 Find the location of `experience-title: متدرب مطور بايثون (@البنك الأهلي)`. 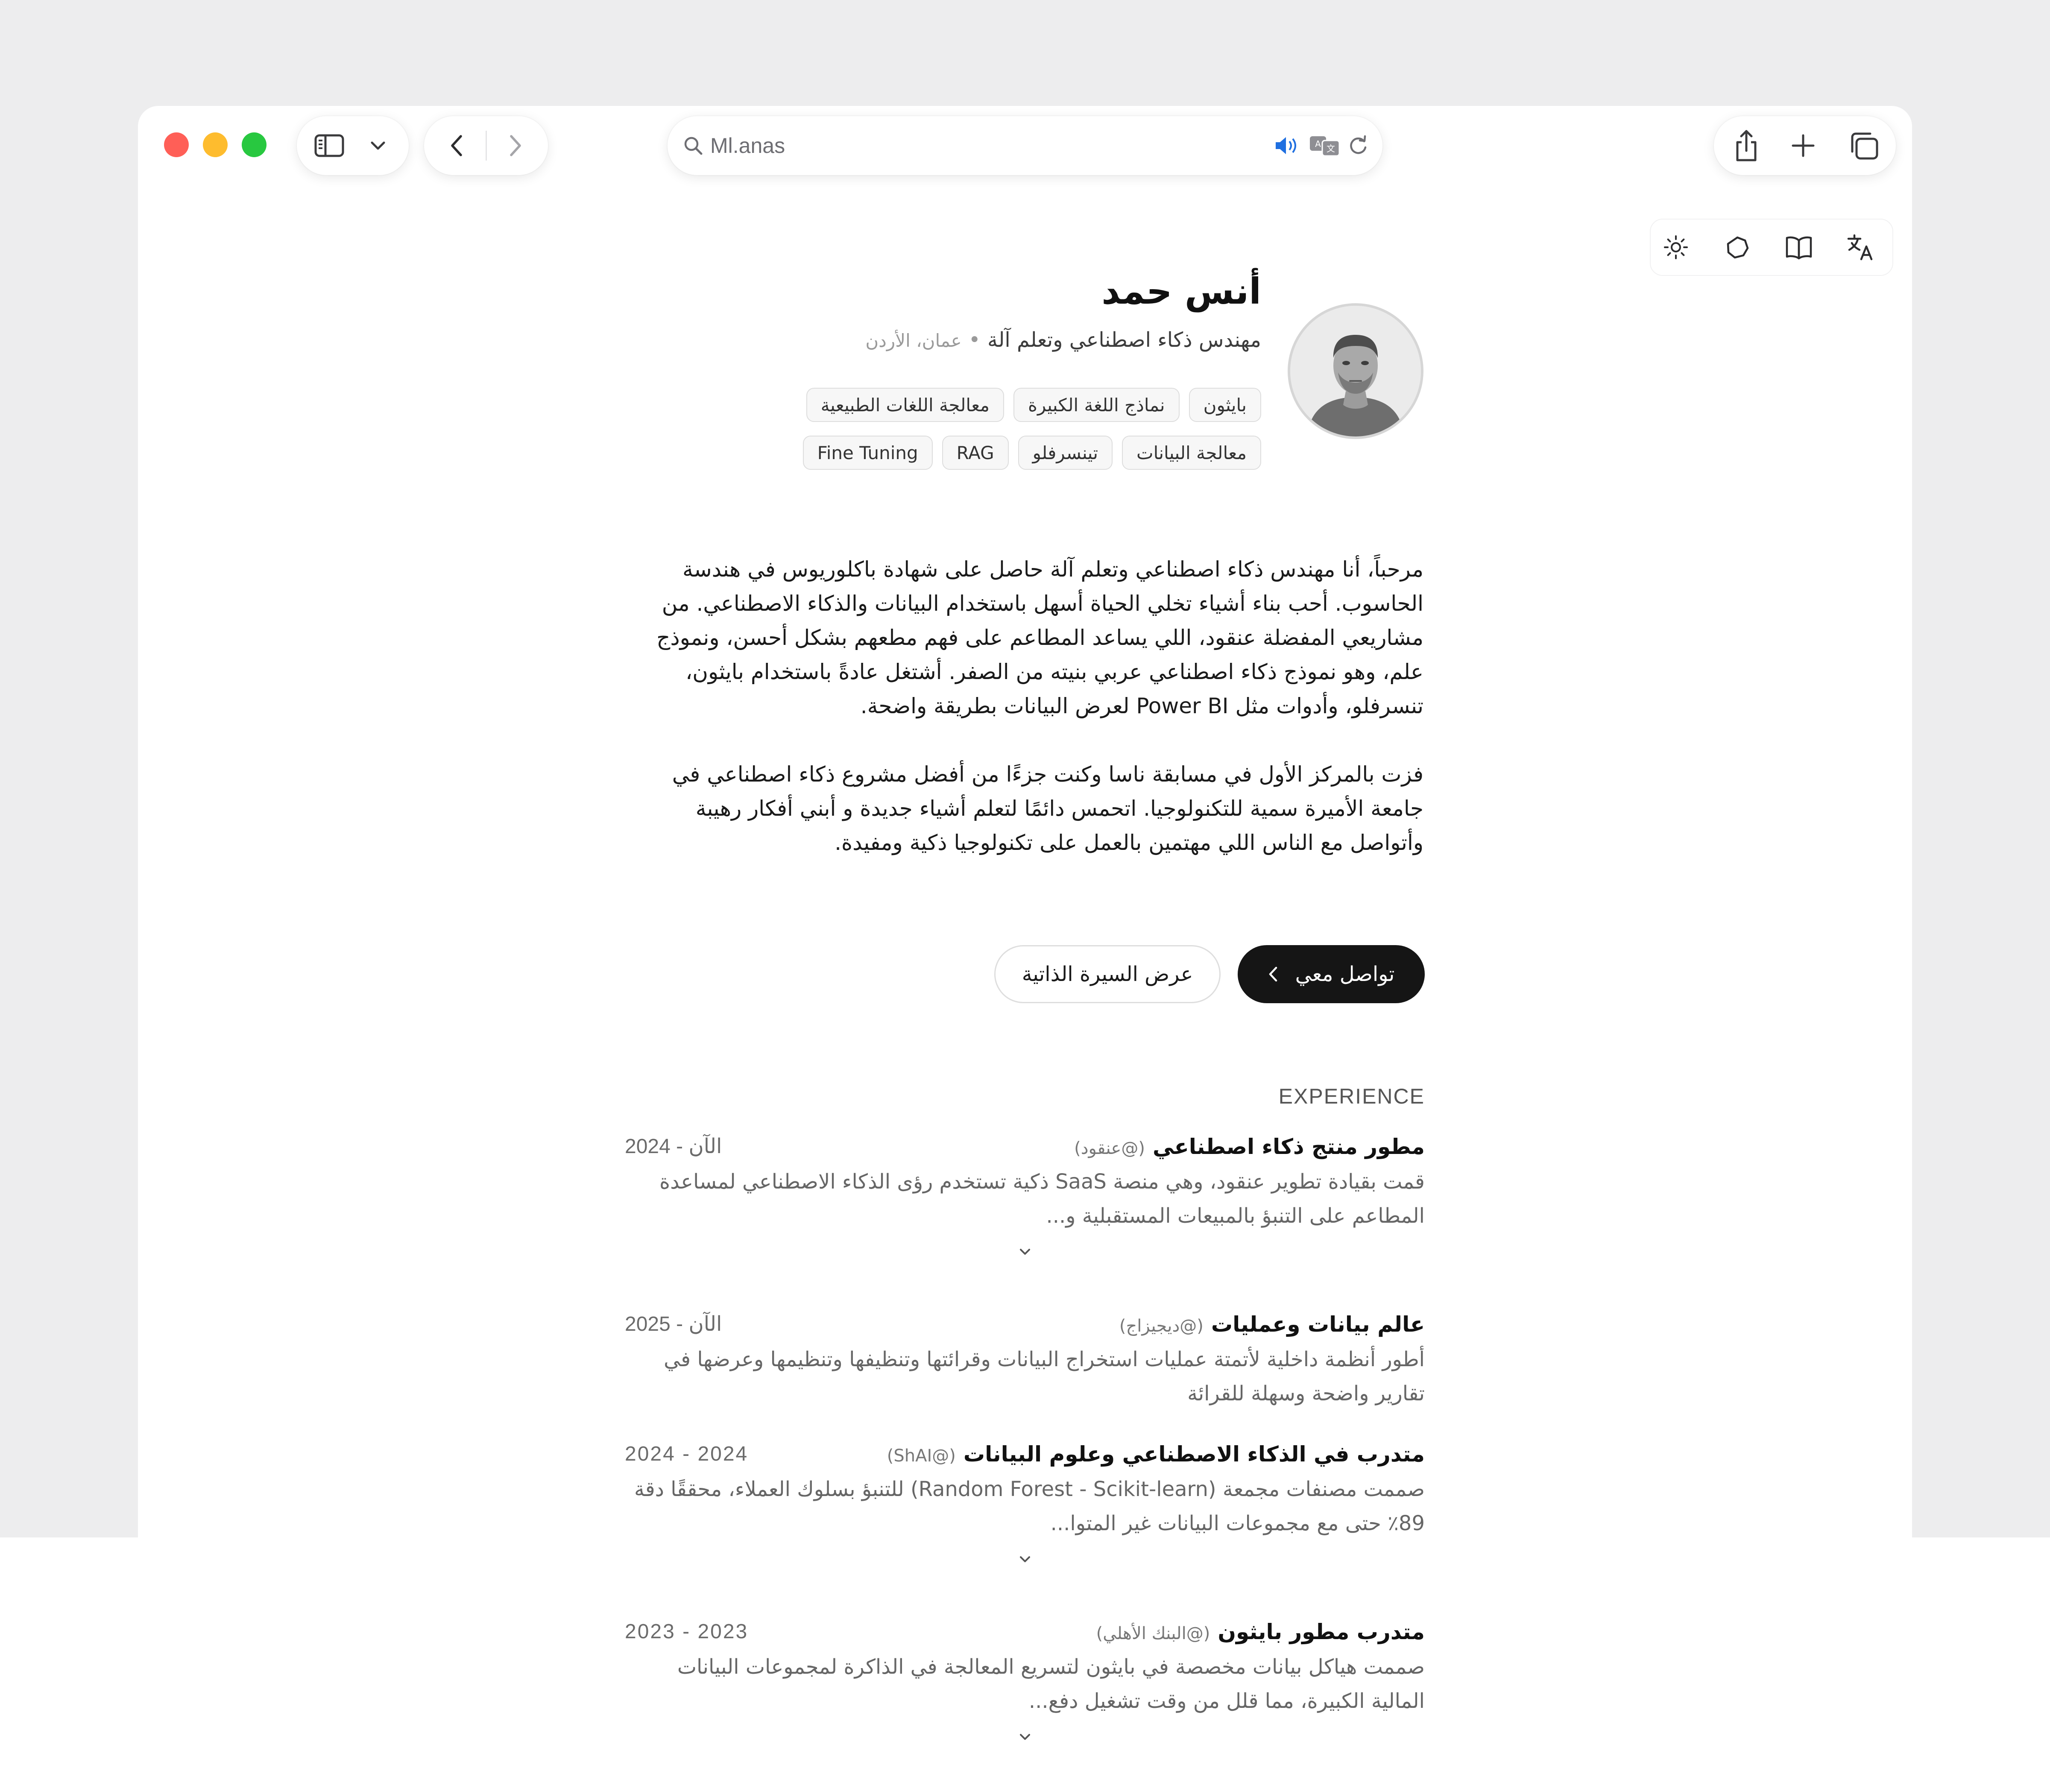

experience-title: متدرب مطور بايثون (@البنك الأهلي) is located at coordinates (1260, 1632).